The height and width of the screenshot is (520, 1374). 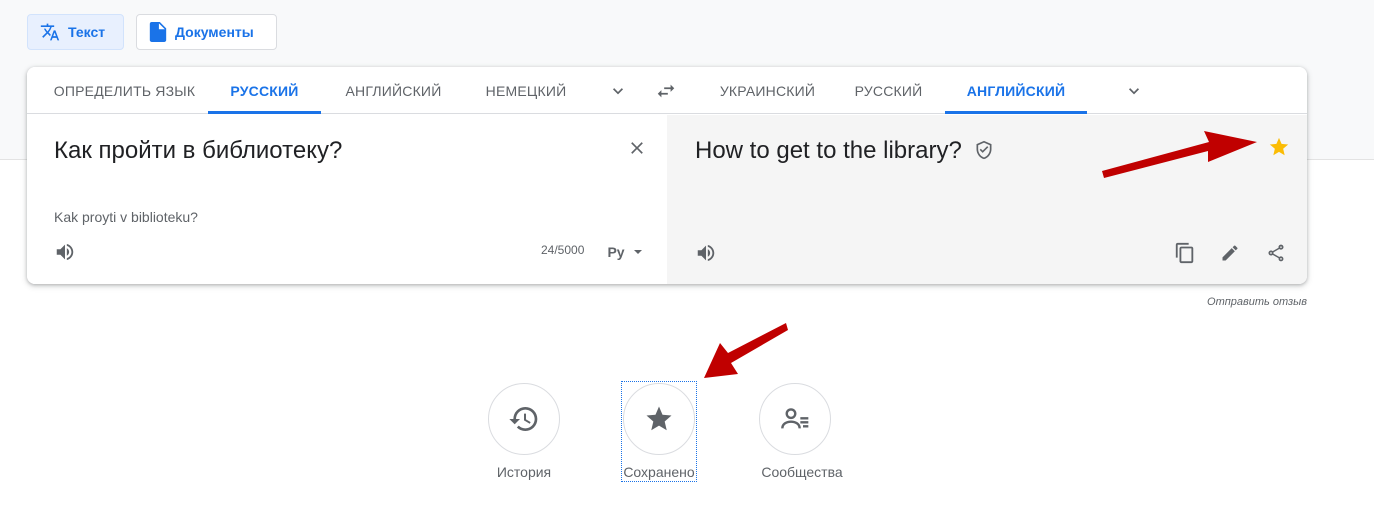 I want to click on tab-label: УКРАИНСКИЙ, so click(x=767, y=90).